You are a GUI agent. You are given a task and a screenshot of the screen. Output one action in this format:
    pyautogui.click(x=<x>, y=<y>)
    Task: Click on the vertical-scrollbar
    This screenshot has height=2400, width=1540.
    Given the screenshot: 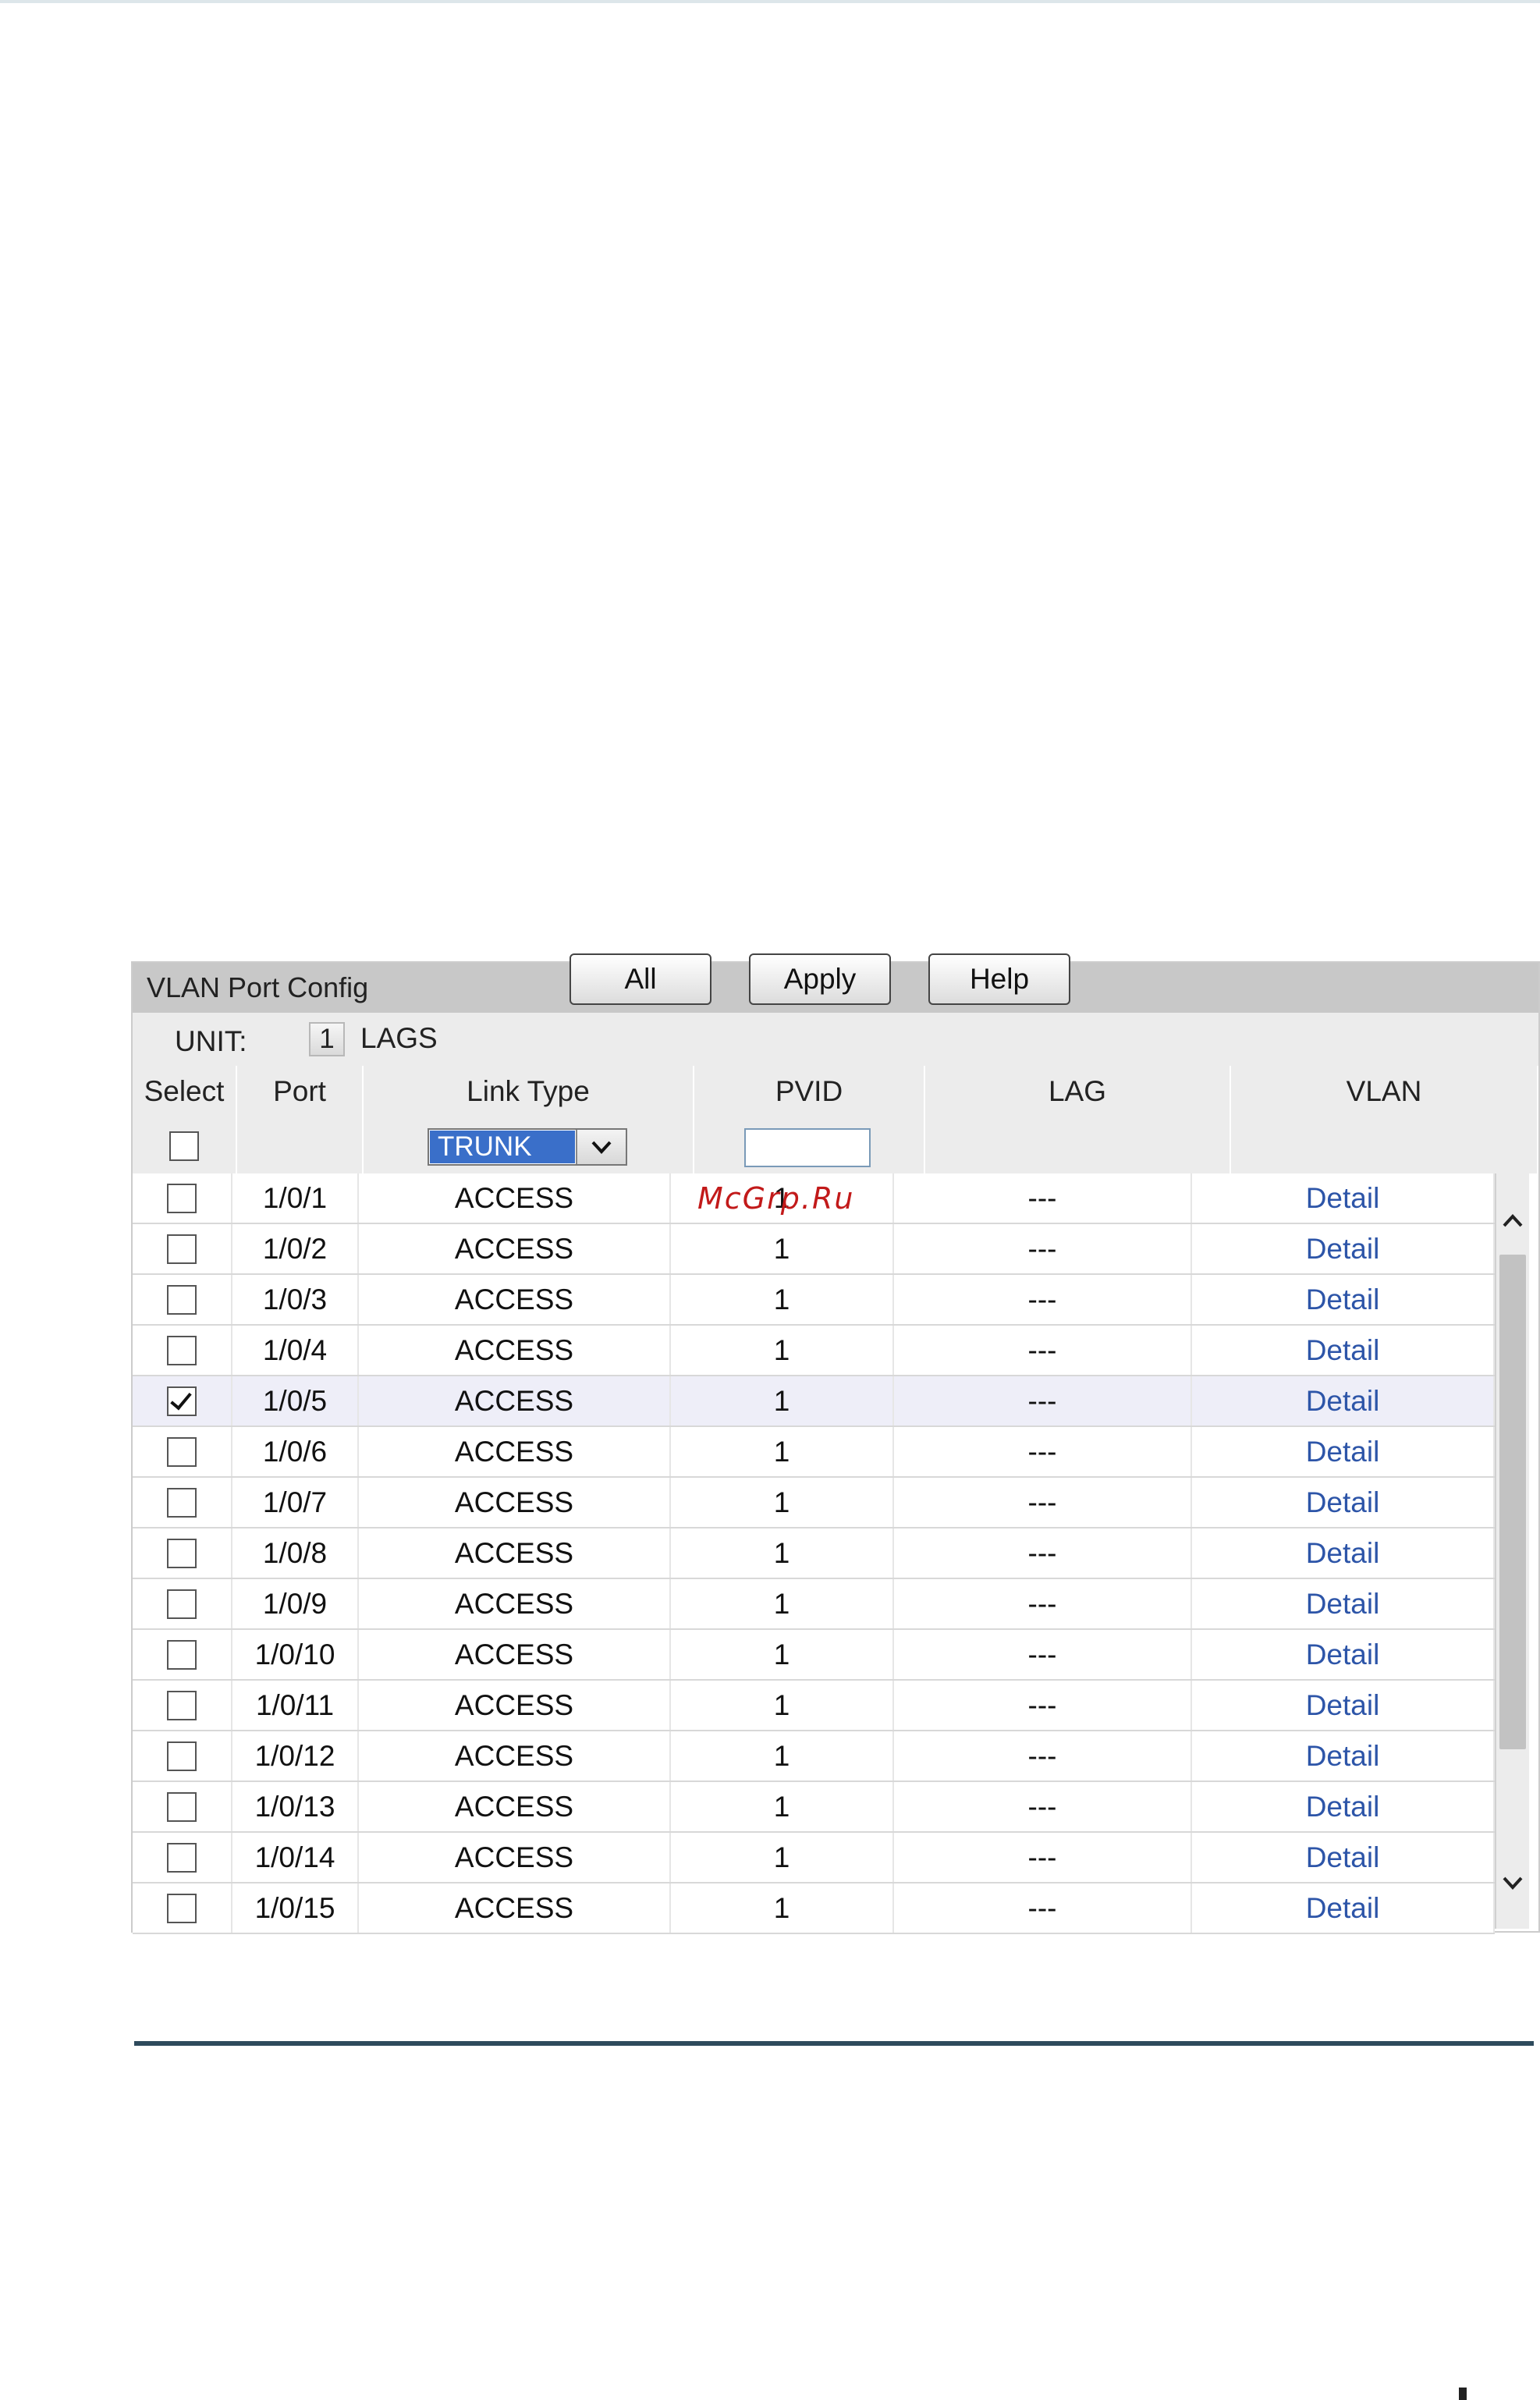 What is the action you would take?
    pyautogui.click(x=1512, y=1551)
    